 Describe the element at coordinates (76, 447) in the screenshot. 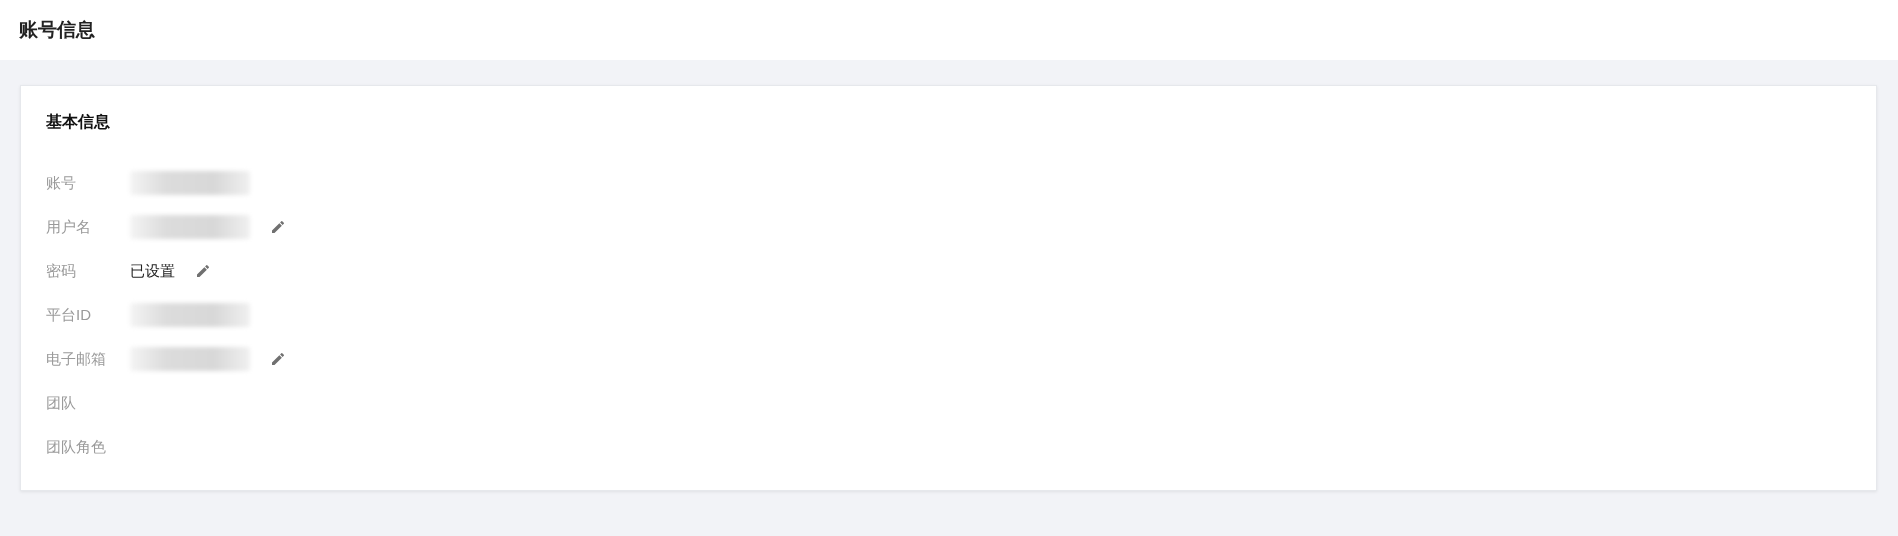

I see `field-label: 团队角色` at that location.